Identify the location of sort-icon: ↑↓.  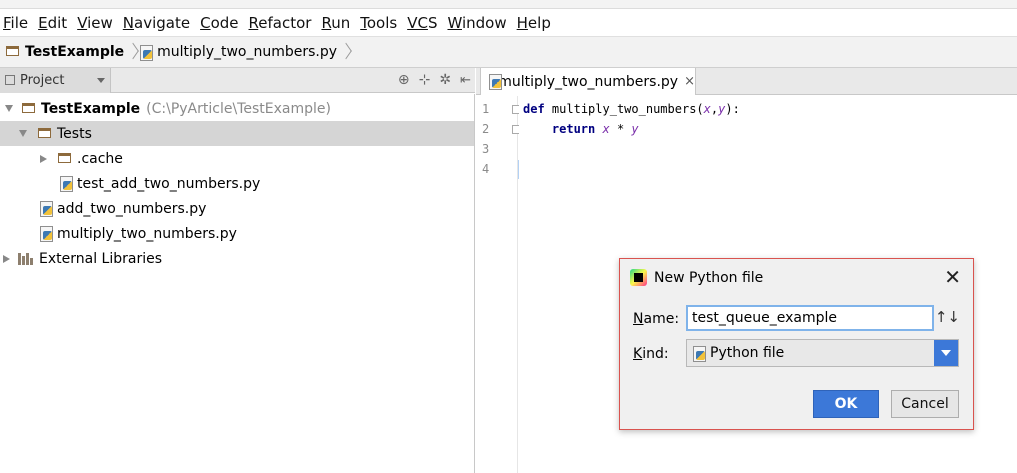
(947, 317).